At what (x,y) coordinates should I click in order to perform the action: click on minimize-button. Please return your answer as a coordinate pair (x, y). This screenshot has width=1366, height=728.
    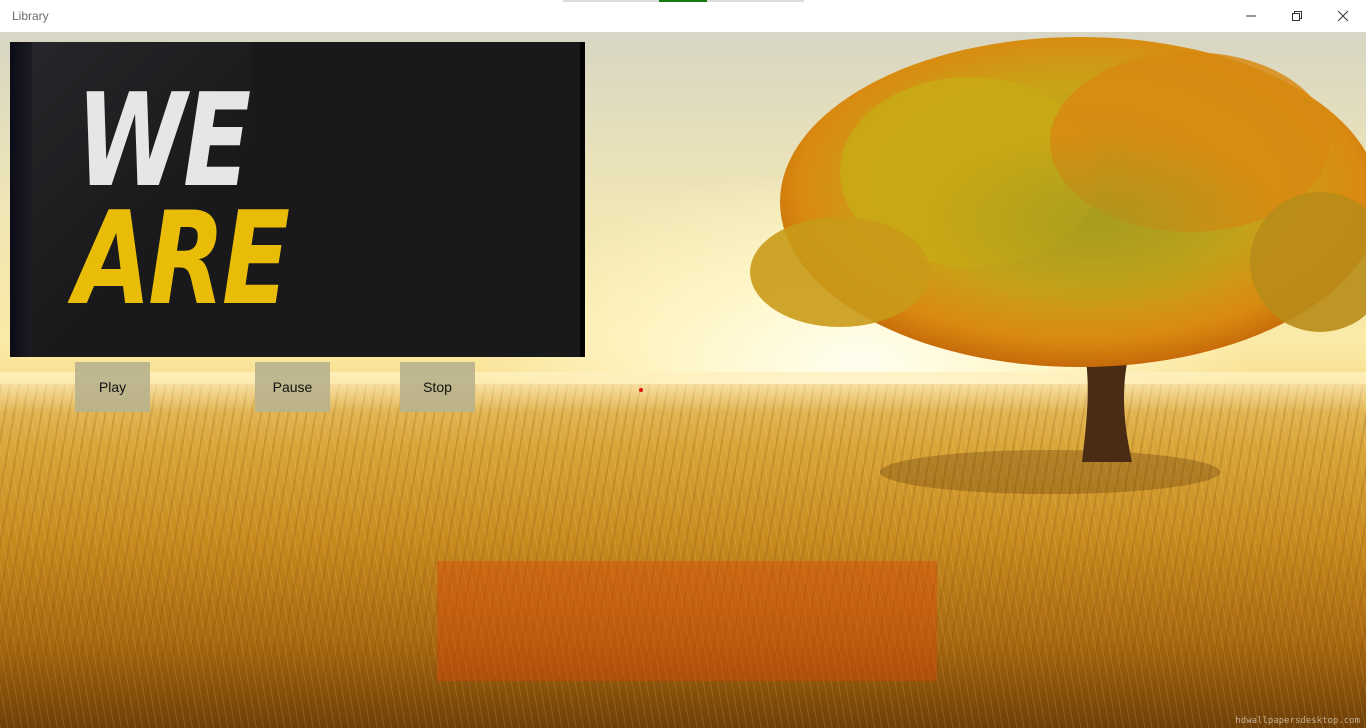
    Looking at the image, I should click on (1251, 16).